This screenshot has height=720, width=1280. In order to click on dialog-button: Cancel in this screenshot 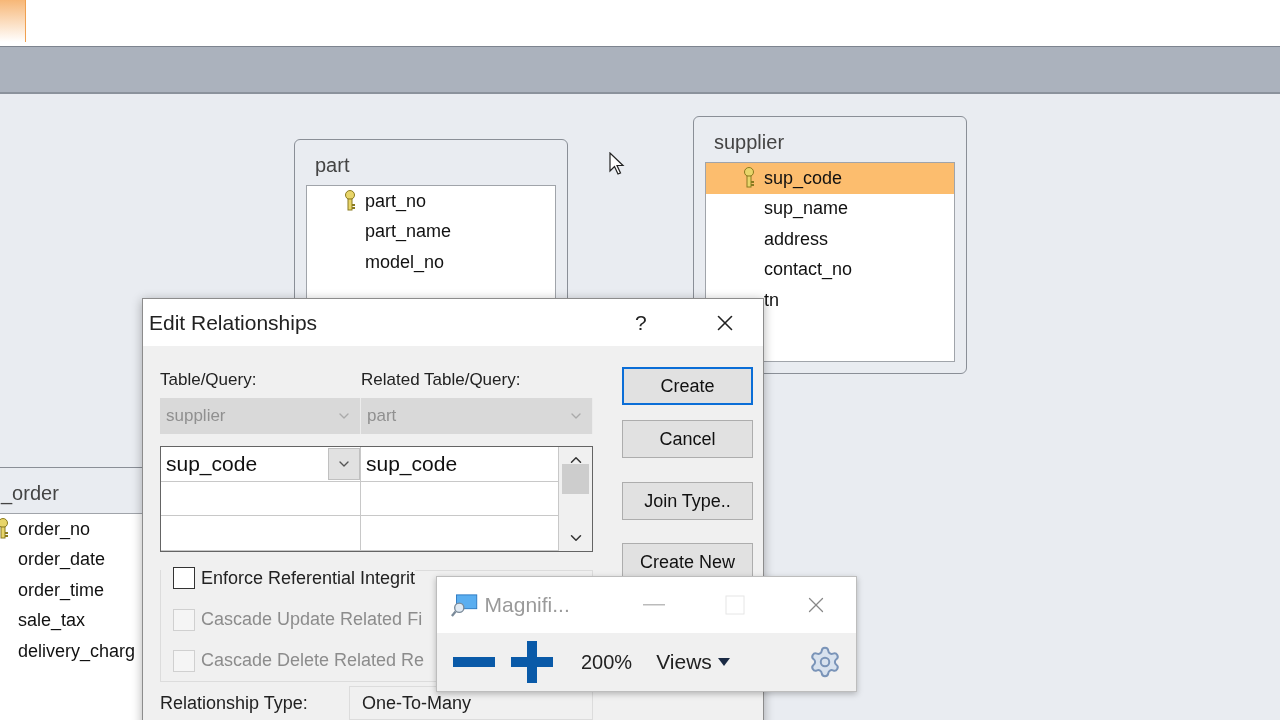, I will do `click(687, 439)`.